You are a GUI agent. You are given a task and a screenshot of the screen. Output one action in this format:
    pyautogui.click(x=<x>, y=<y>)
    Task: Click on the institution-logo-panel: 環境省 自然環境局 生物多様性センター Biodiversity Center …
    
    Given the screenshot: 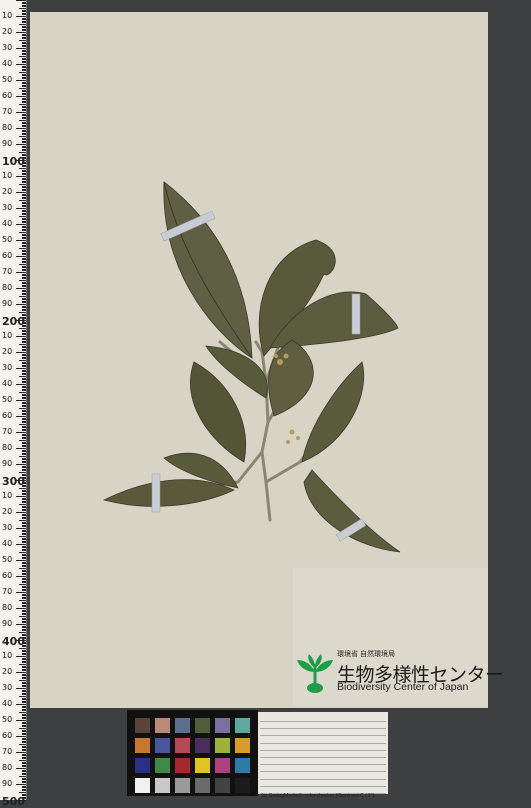 What is the action you would take?
    pyautogui.click(x=398, y=637)
    